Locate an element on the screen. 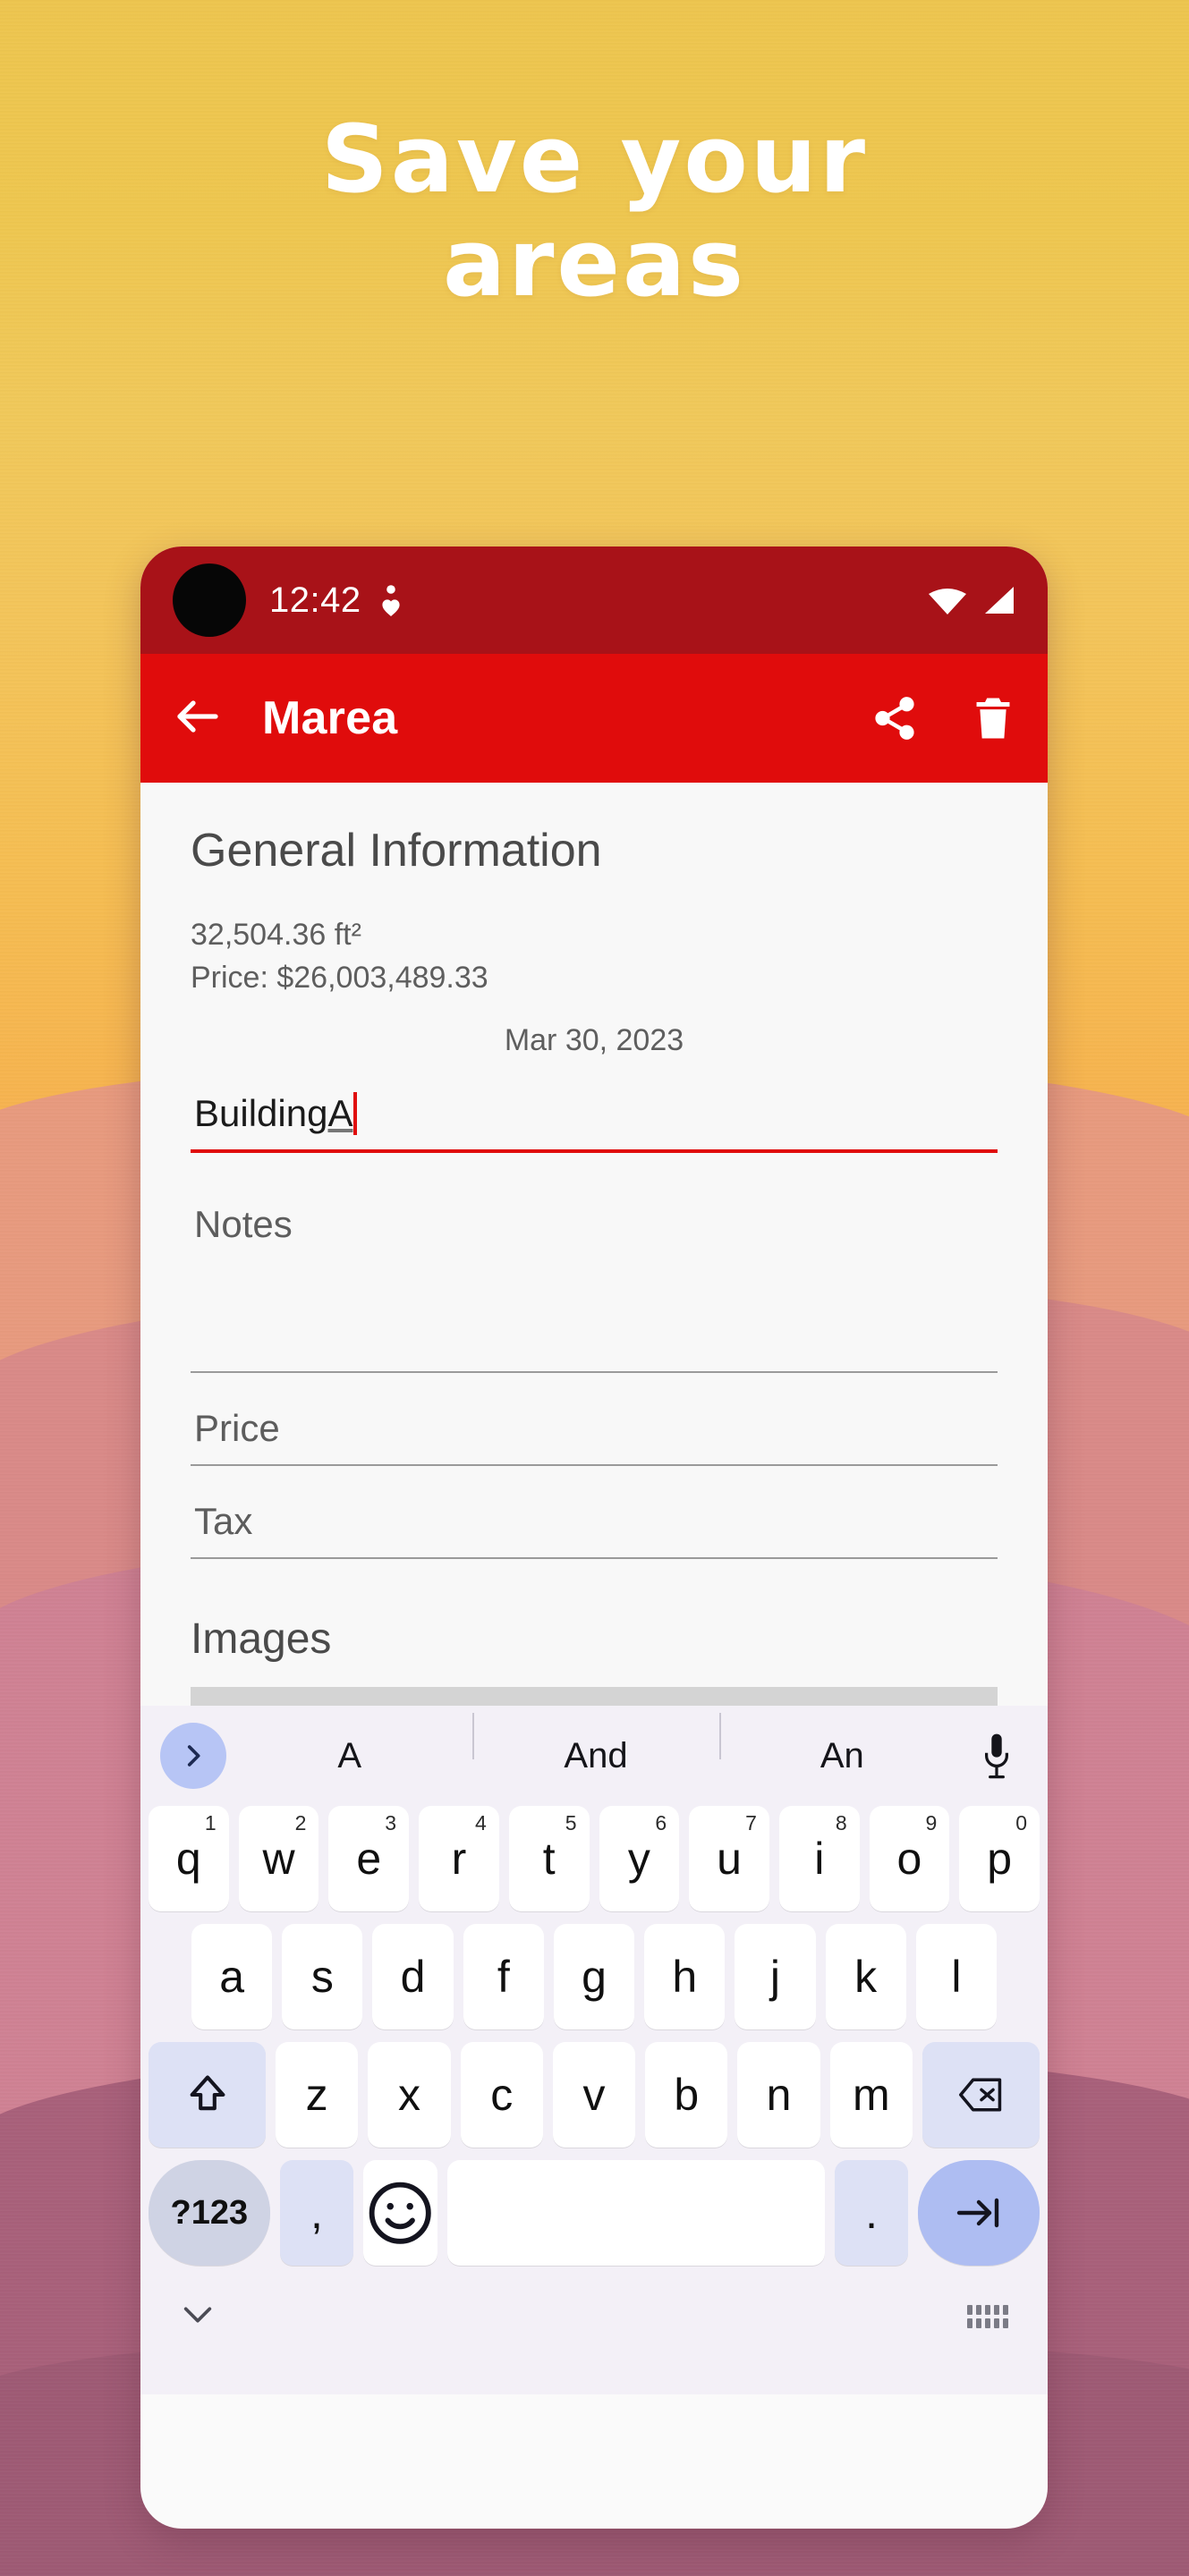 Image resolution: width=1189 pixels, height=2576 pixels. keyboard-row-1: 1 q 2 w 3 e 4 r 5 t 6 y 7 u 8 i 9 o 0 p is located at coordinates (594, 1858).